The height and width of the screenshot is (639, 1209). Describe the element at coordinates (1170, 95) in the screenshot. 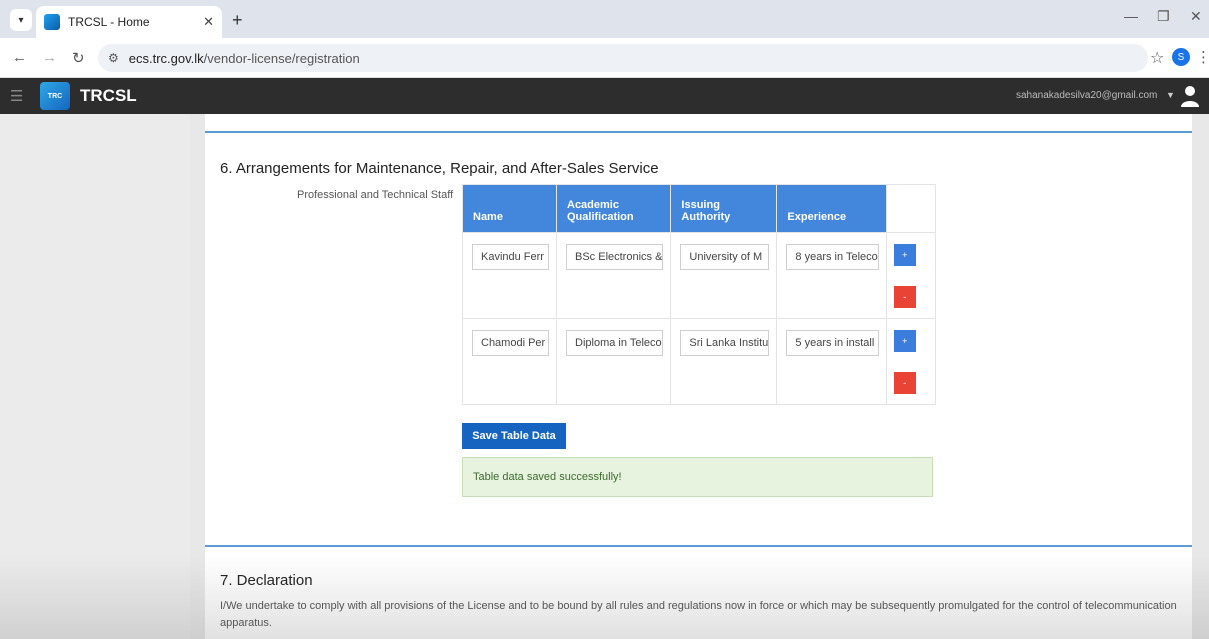

I see `user-dropdown-caret-icon: ▼` at that location.